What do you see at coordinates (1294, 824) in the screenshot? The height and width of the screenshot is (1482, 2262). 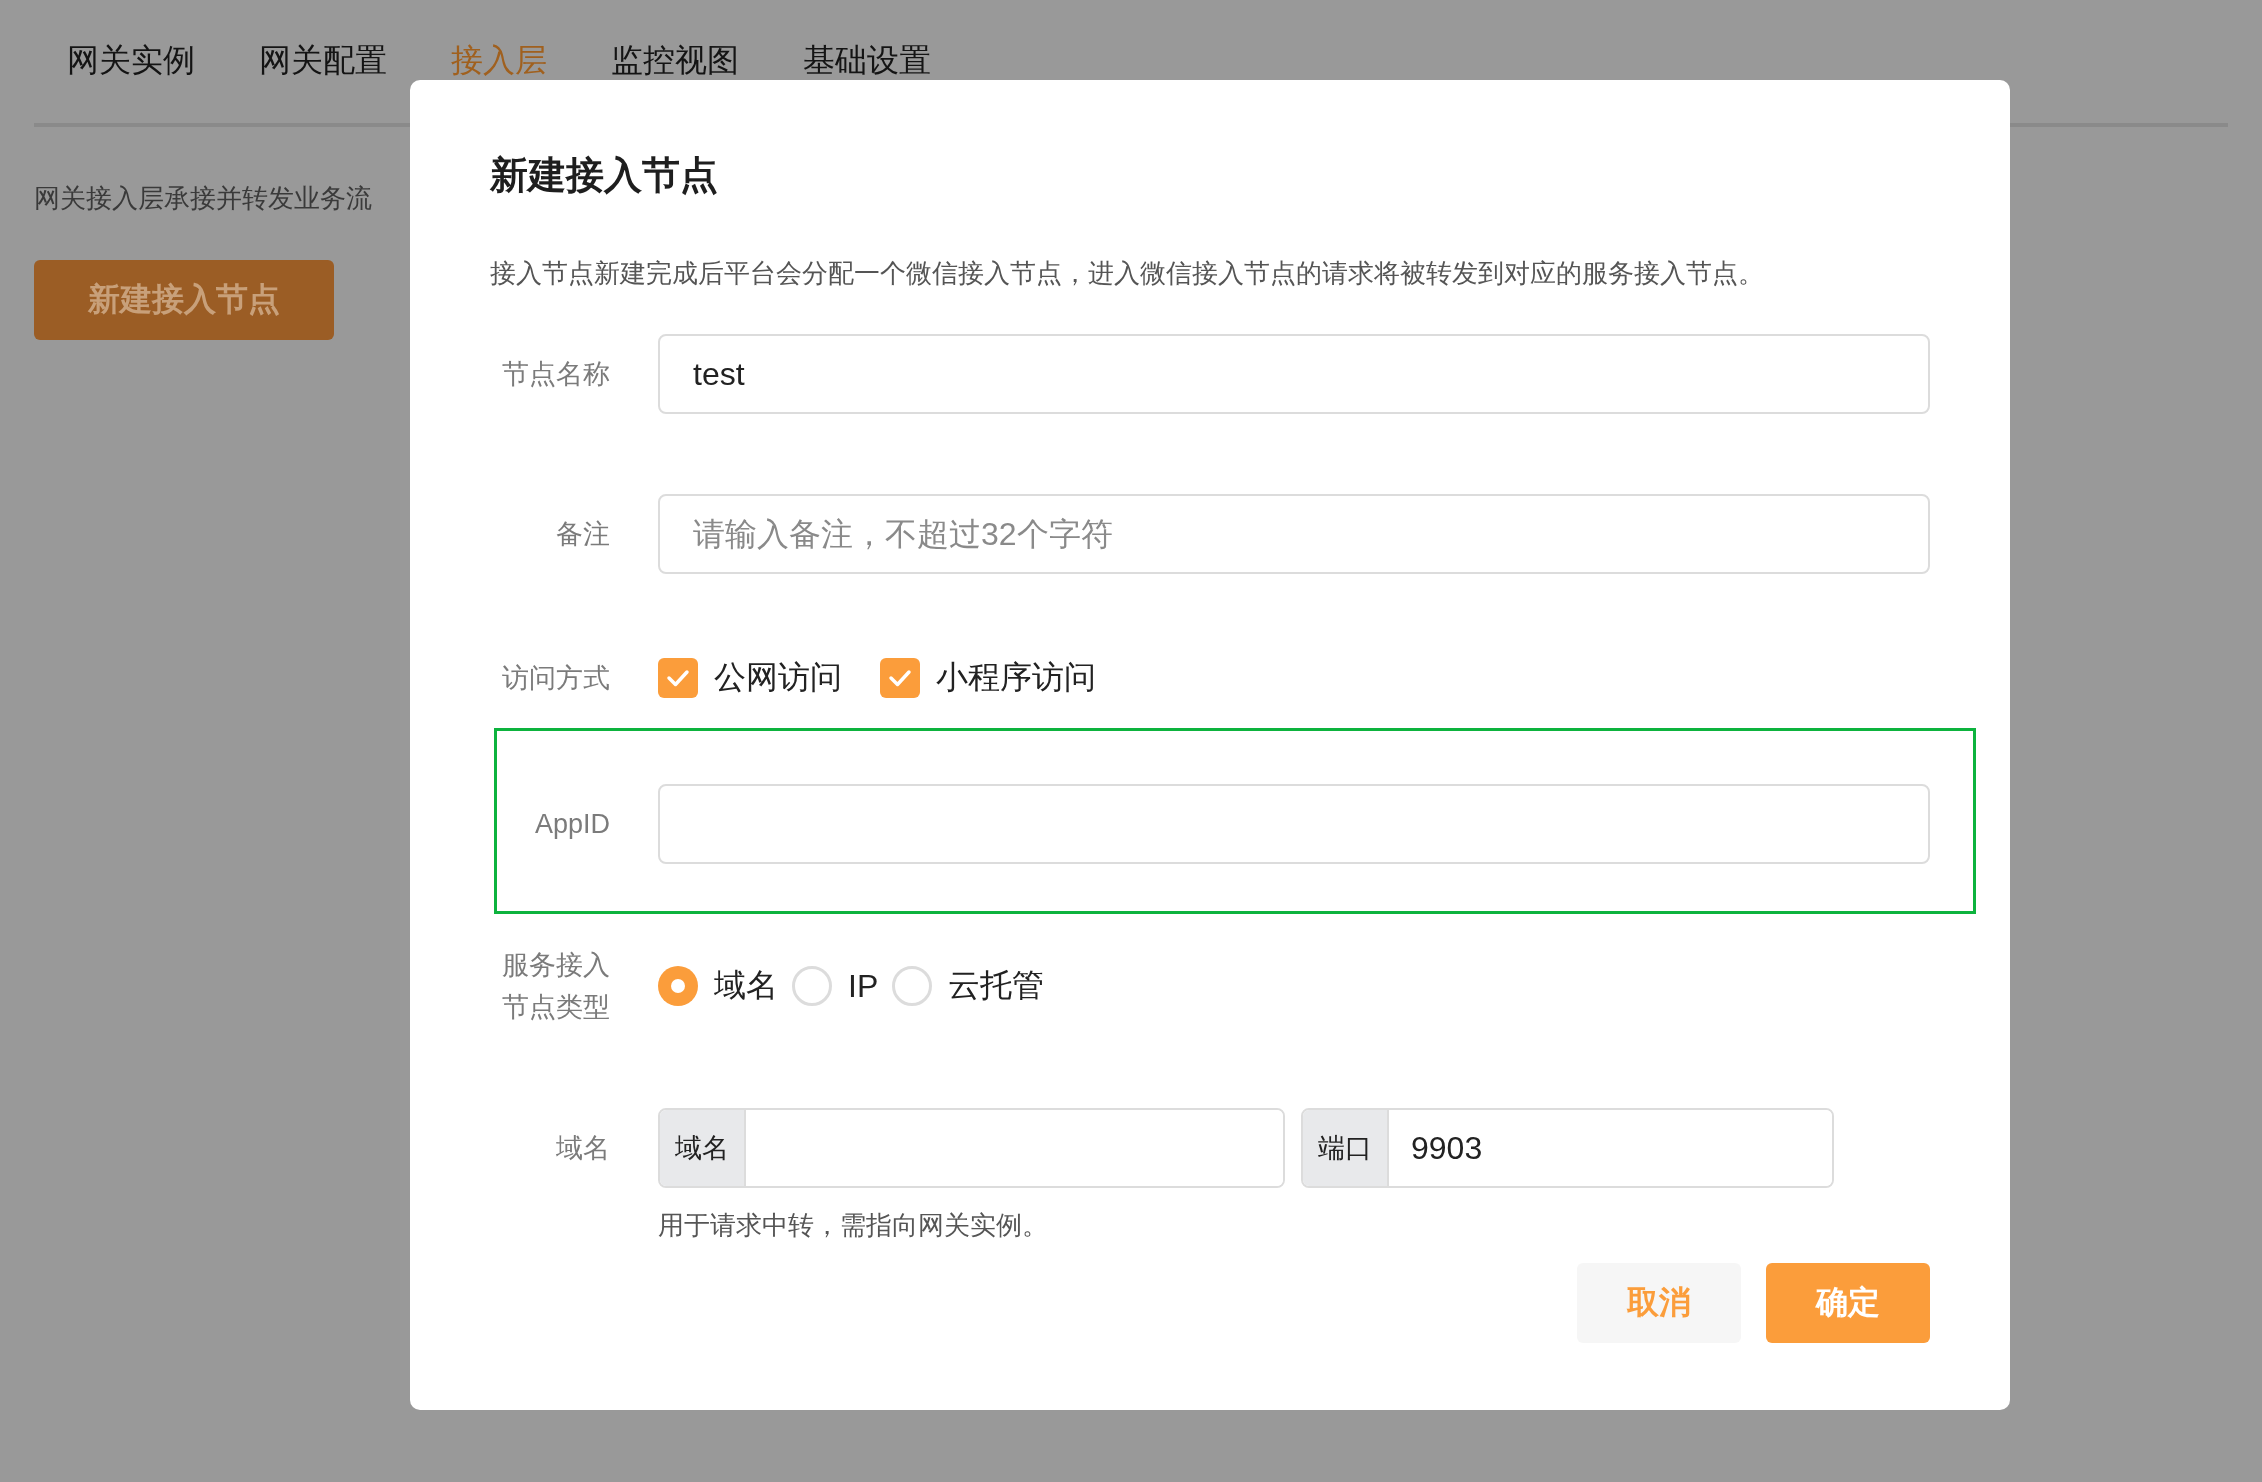 I see `text-input` at bounding box center [1294, 824].